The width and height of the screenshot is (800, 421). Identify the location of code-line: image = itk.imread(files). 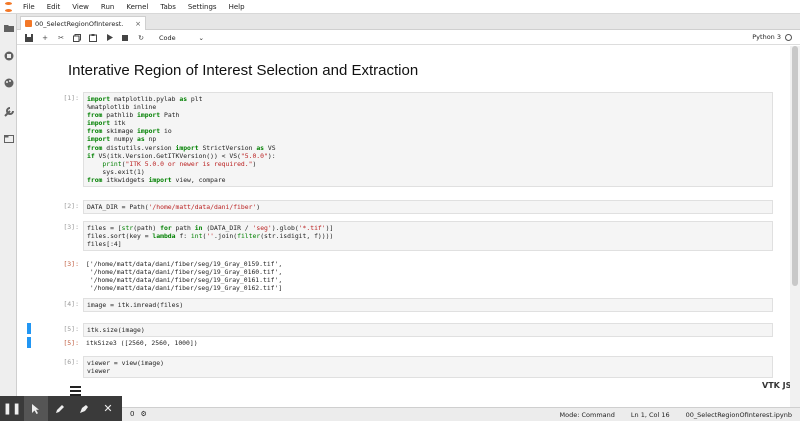
(135, 305).